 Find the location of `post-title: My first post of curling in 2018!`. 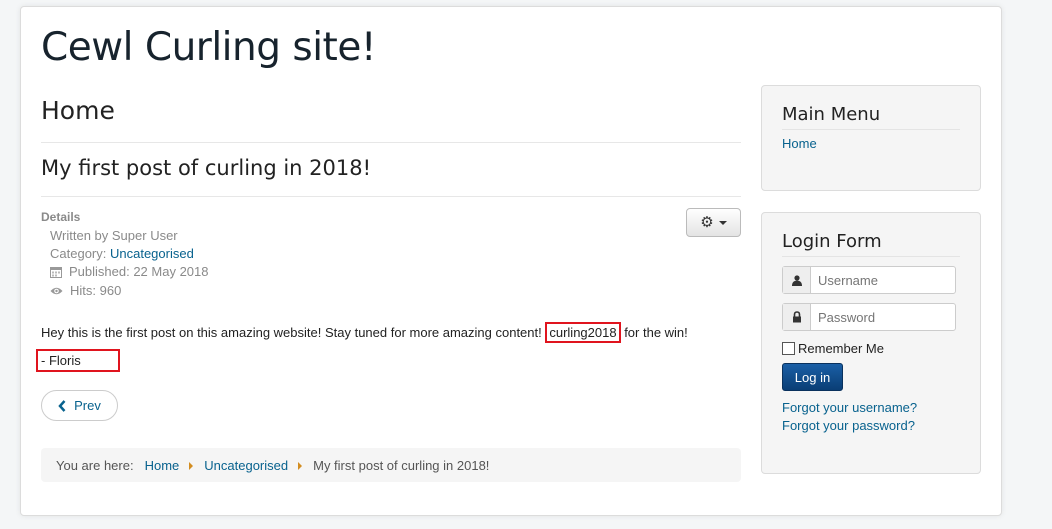

post-title: My first post of curling in 2018! is located at coordinates (391, 170).